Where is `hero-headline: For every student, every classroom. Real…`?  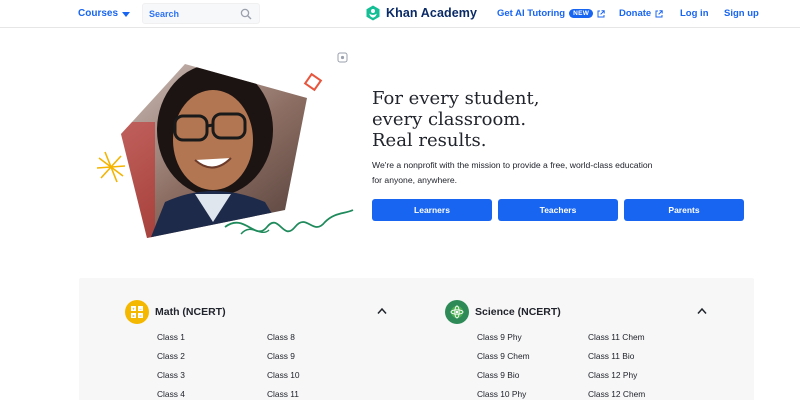
hero-headline: For every student, every classroom. Real… is located at coordinates (455, 119).